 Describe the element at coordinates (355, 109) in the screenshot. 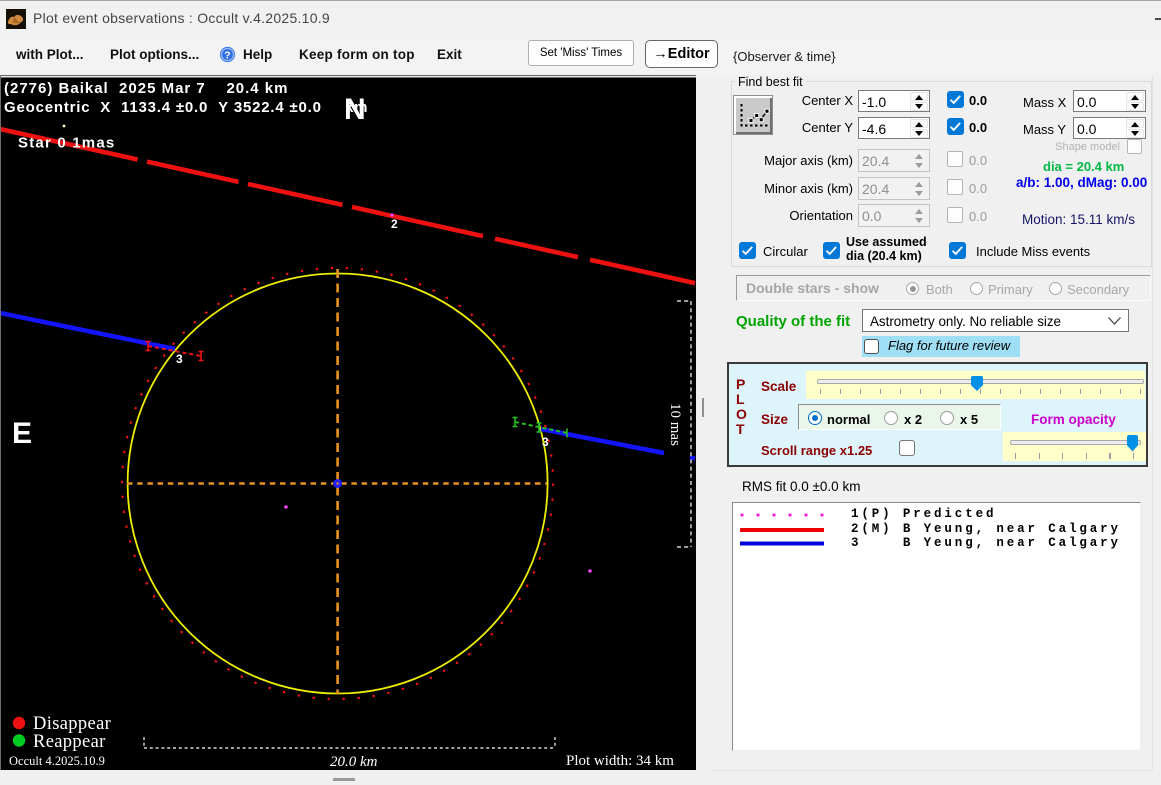

I see `svg-text: N` at that location.